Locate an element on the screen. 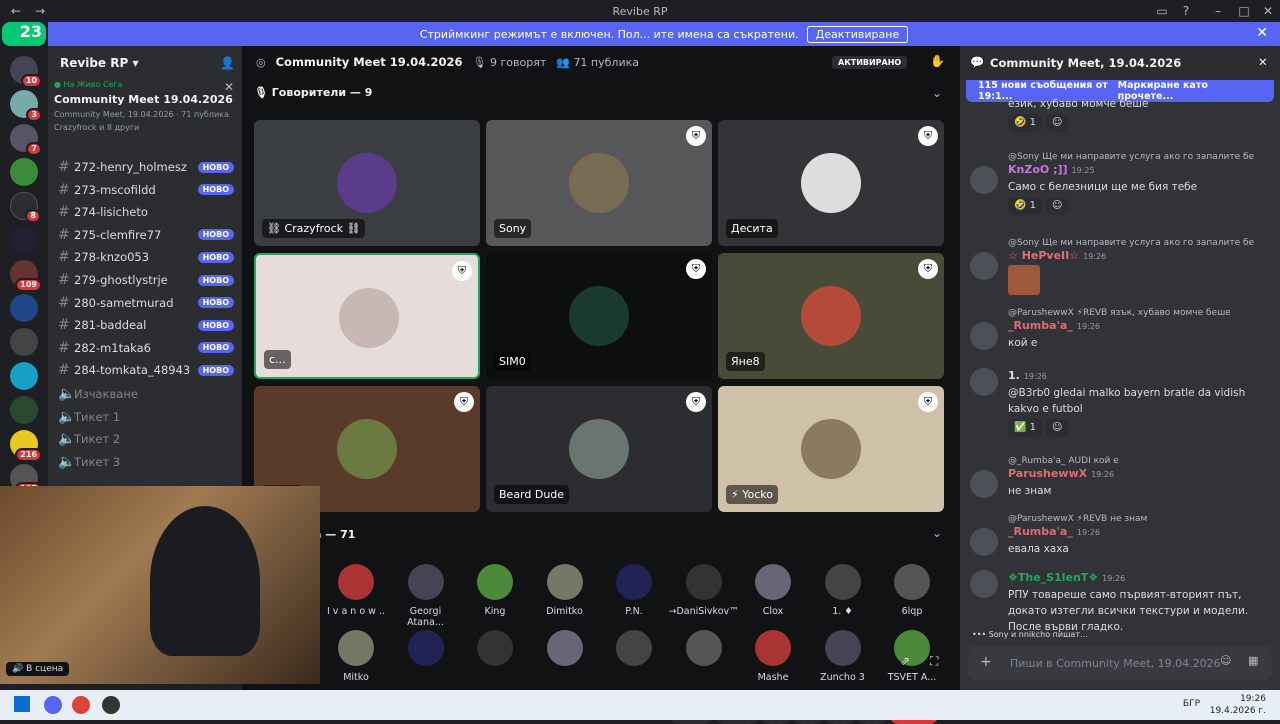  channel-item: #284-tomkata_48943 НОВО is located at coordinates (146, 370).